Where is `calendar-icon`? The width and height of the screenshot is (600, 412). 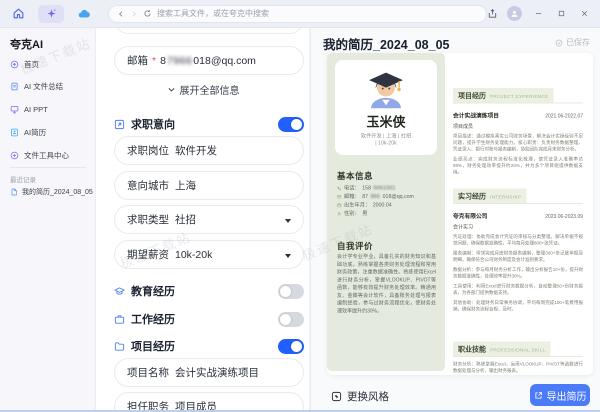 calendar-icon is located at coordinates (339, 205).